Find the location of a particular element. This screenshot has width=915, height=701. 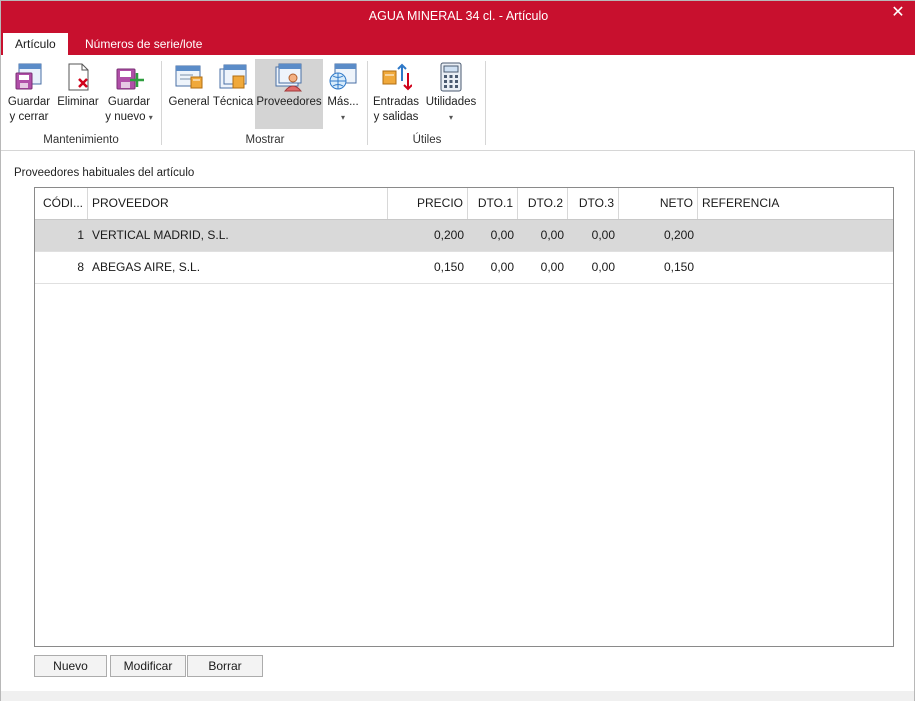

title-bar: AGUA MINERAL 34 cl. - Artículo ✕ is located at coordinates (458, 16).